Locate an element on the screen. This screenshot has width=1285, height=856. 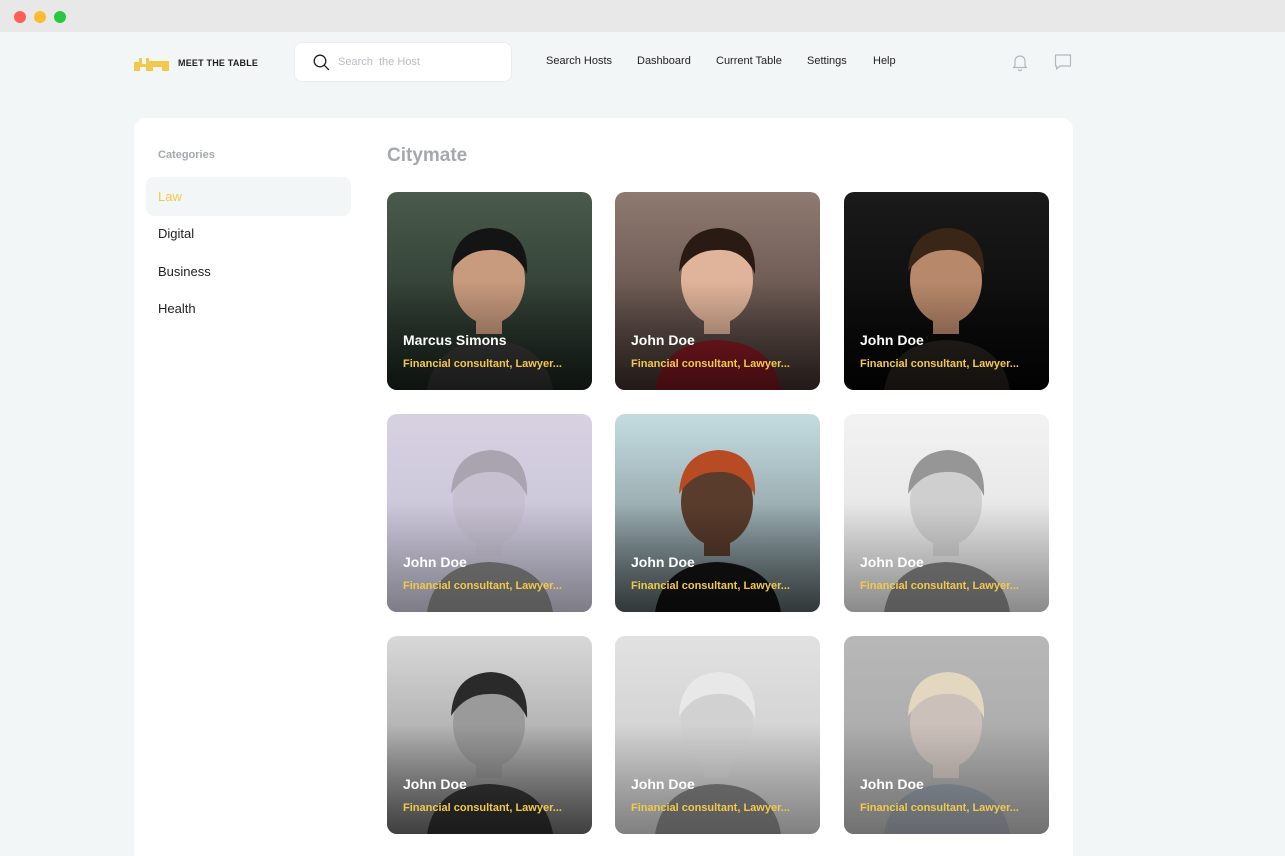
nav-current-table: Current Table is located at coordinates (749, 61).